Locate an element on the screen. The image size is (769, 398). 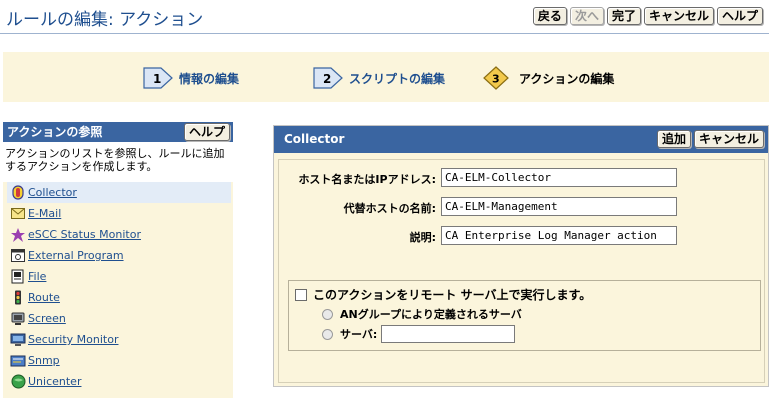
top-toolbar: 戻る 次へ 完了 キャンセル ヘルプ is located at coordinates (647, 16).